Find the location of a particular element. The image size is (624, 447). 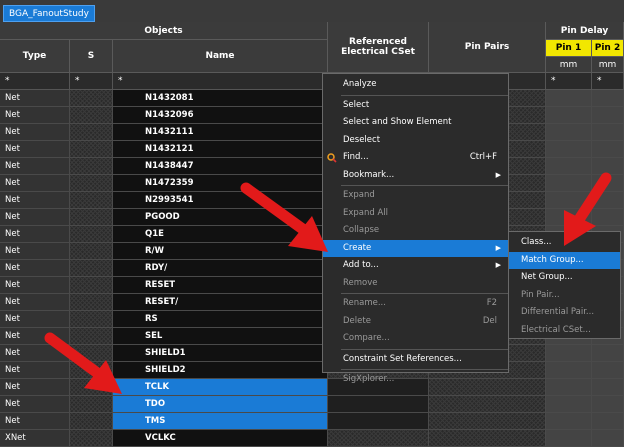

name-cell: RS is located at coordinates (220, 319).